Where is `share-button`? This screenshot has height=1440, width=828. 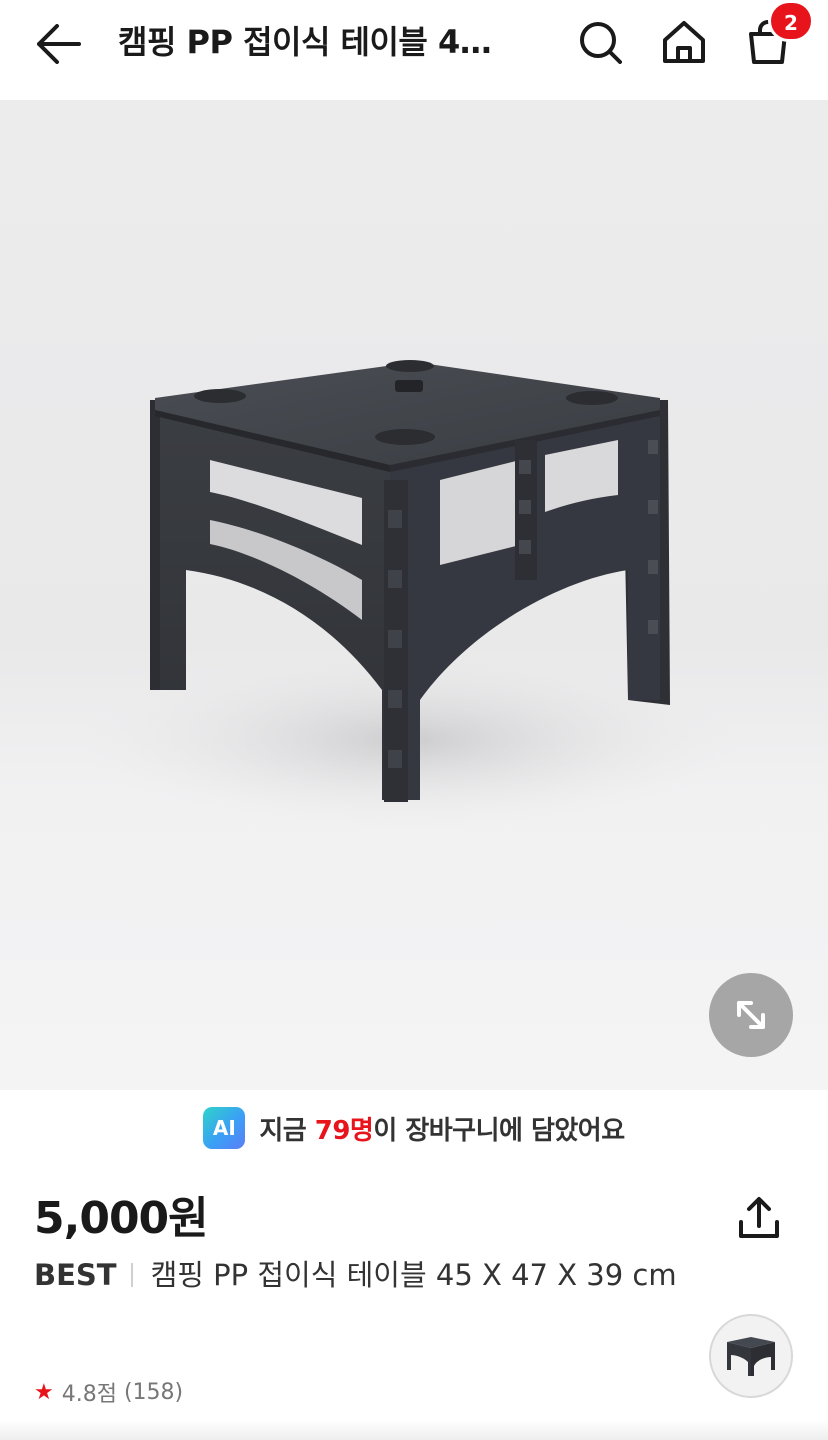
share-button is located at coordinates (759, 1218).